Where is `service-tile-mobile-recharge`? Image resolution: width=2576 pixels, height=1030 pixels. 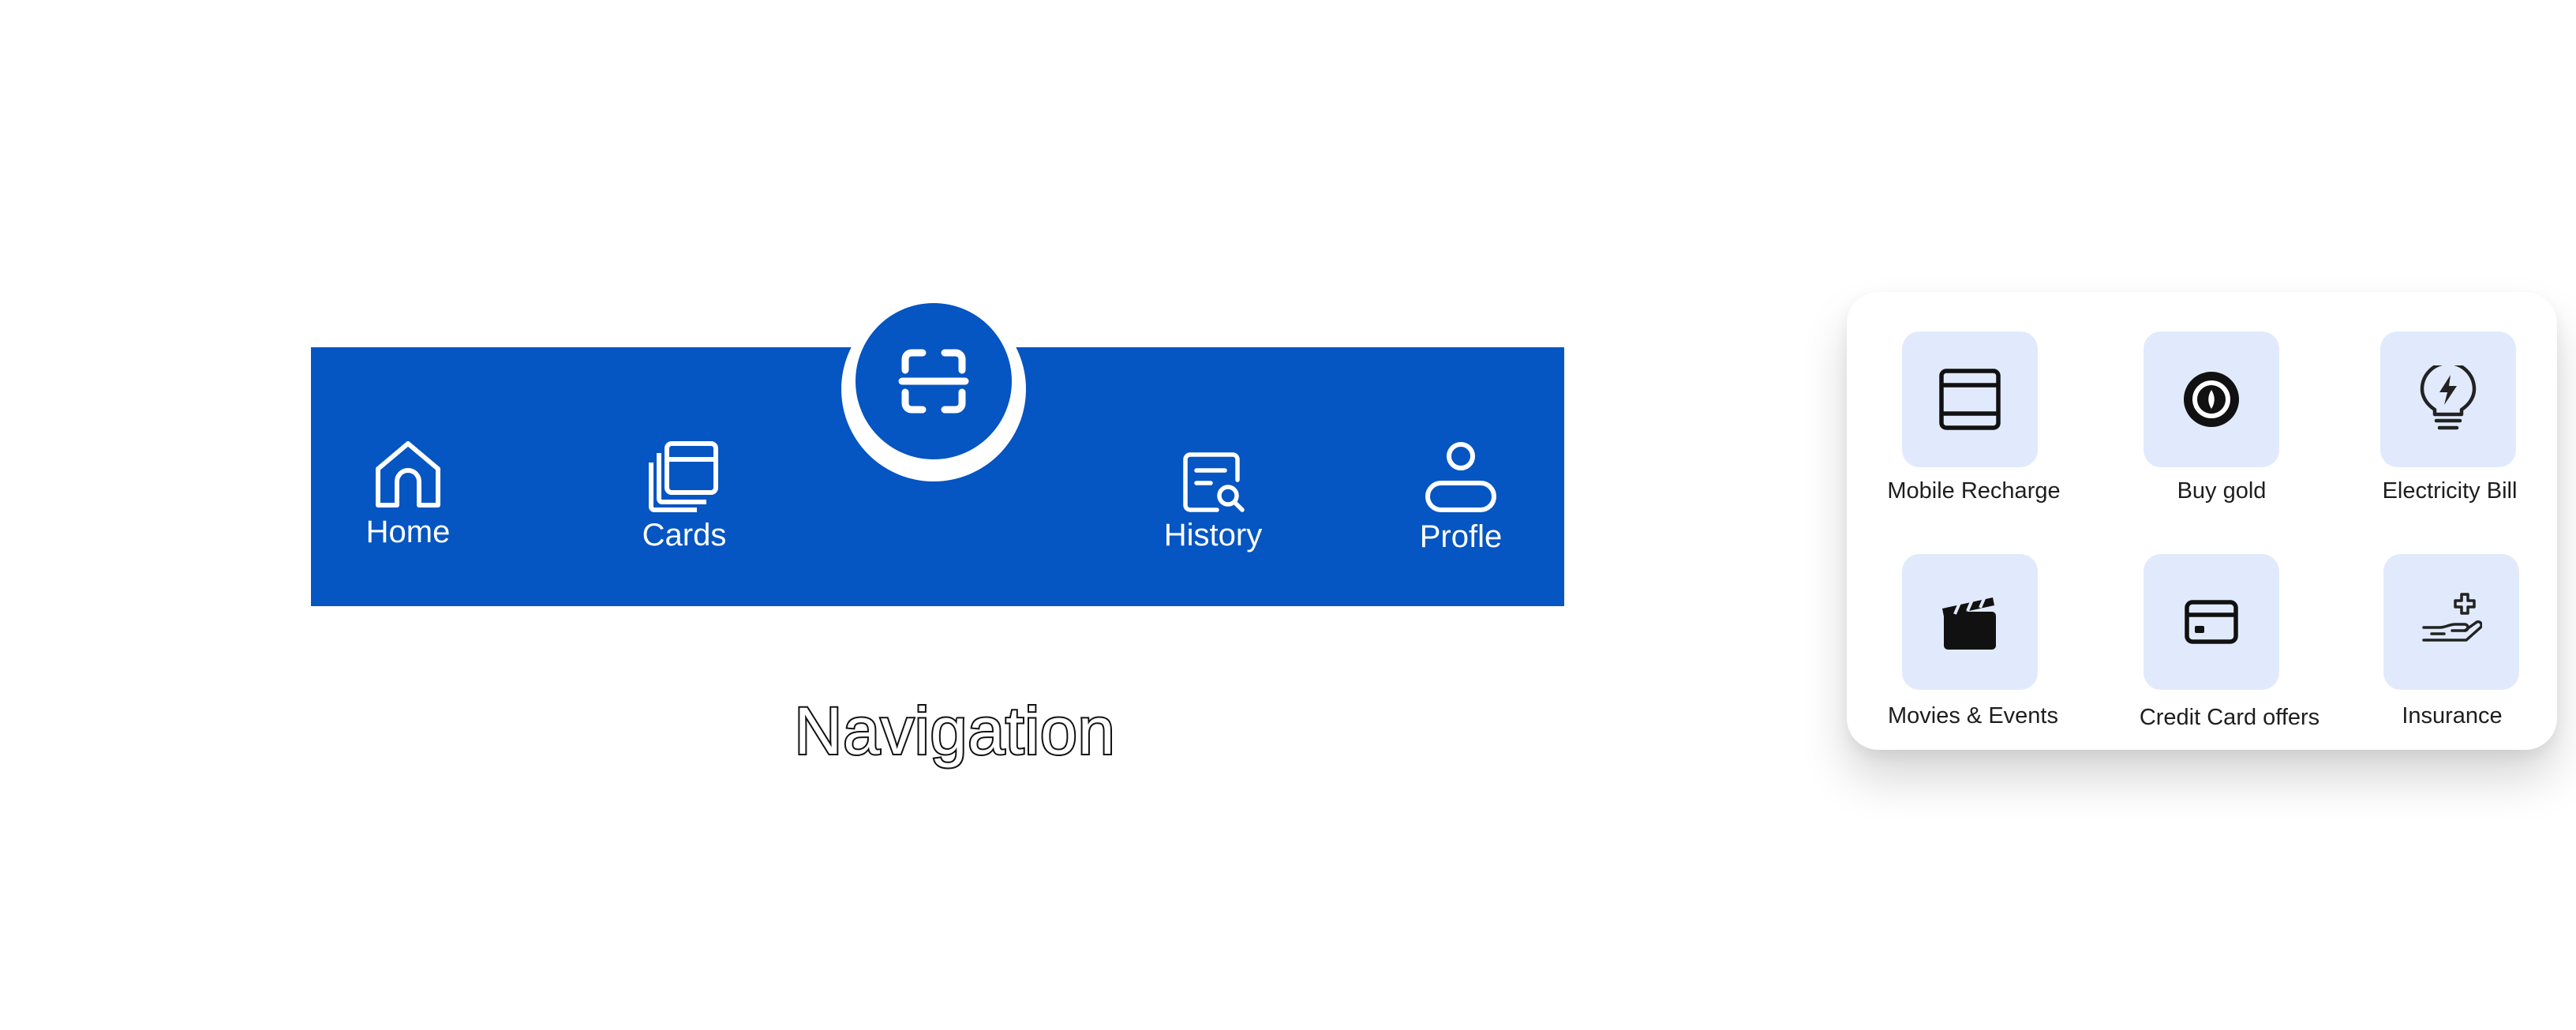
service-tile-mobile-recharge is located at coordinates (1970, 399).